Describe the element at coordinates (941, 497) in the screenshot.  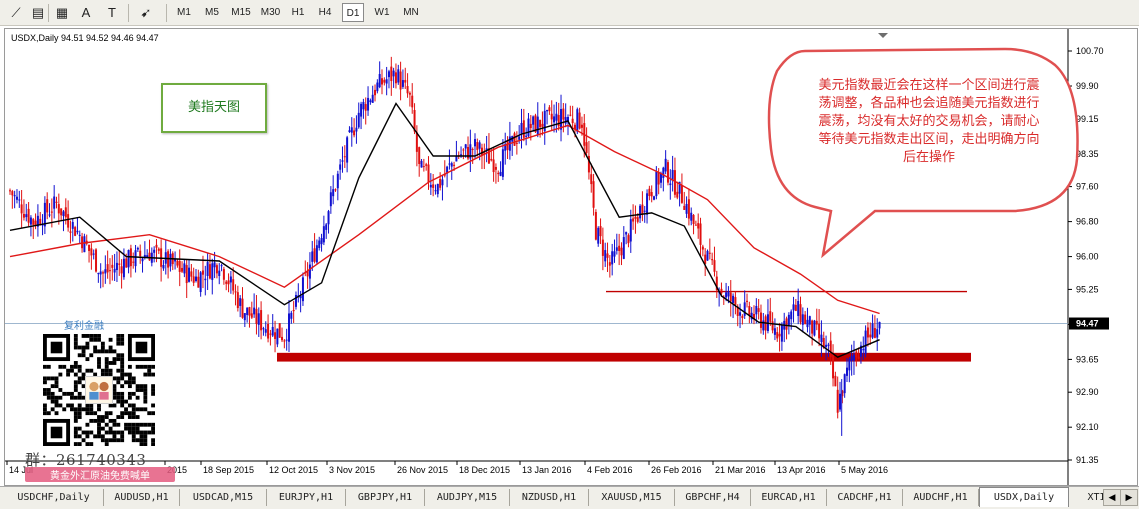
I see `chart-tab: AUDCHF,H1` at that location.